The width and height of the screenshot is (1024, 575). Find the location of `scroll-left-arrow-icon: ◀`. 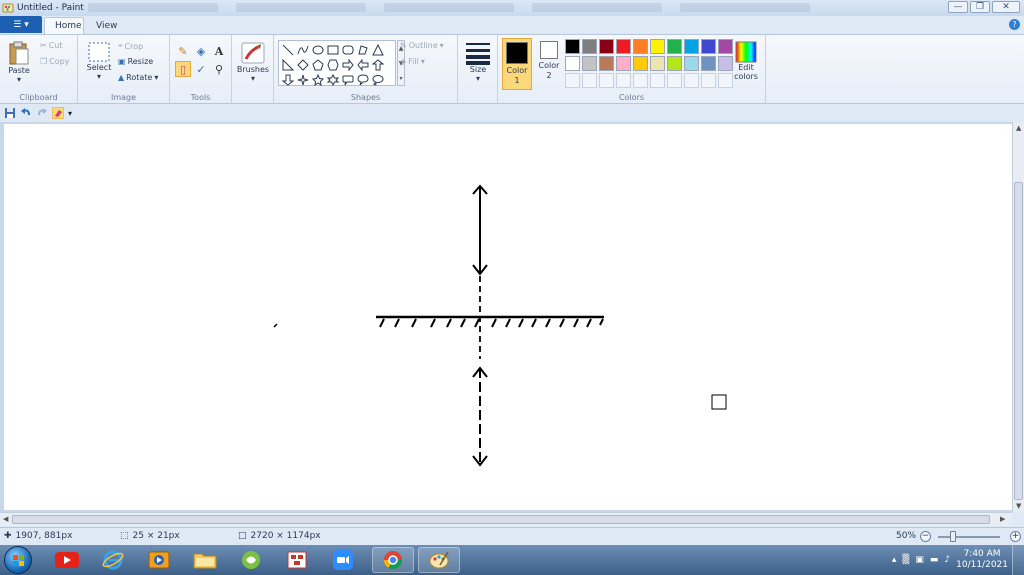

scroll-left-arrow-icon: ◀ is located at coordinates (5, 519).